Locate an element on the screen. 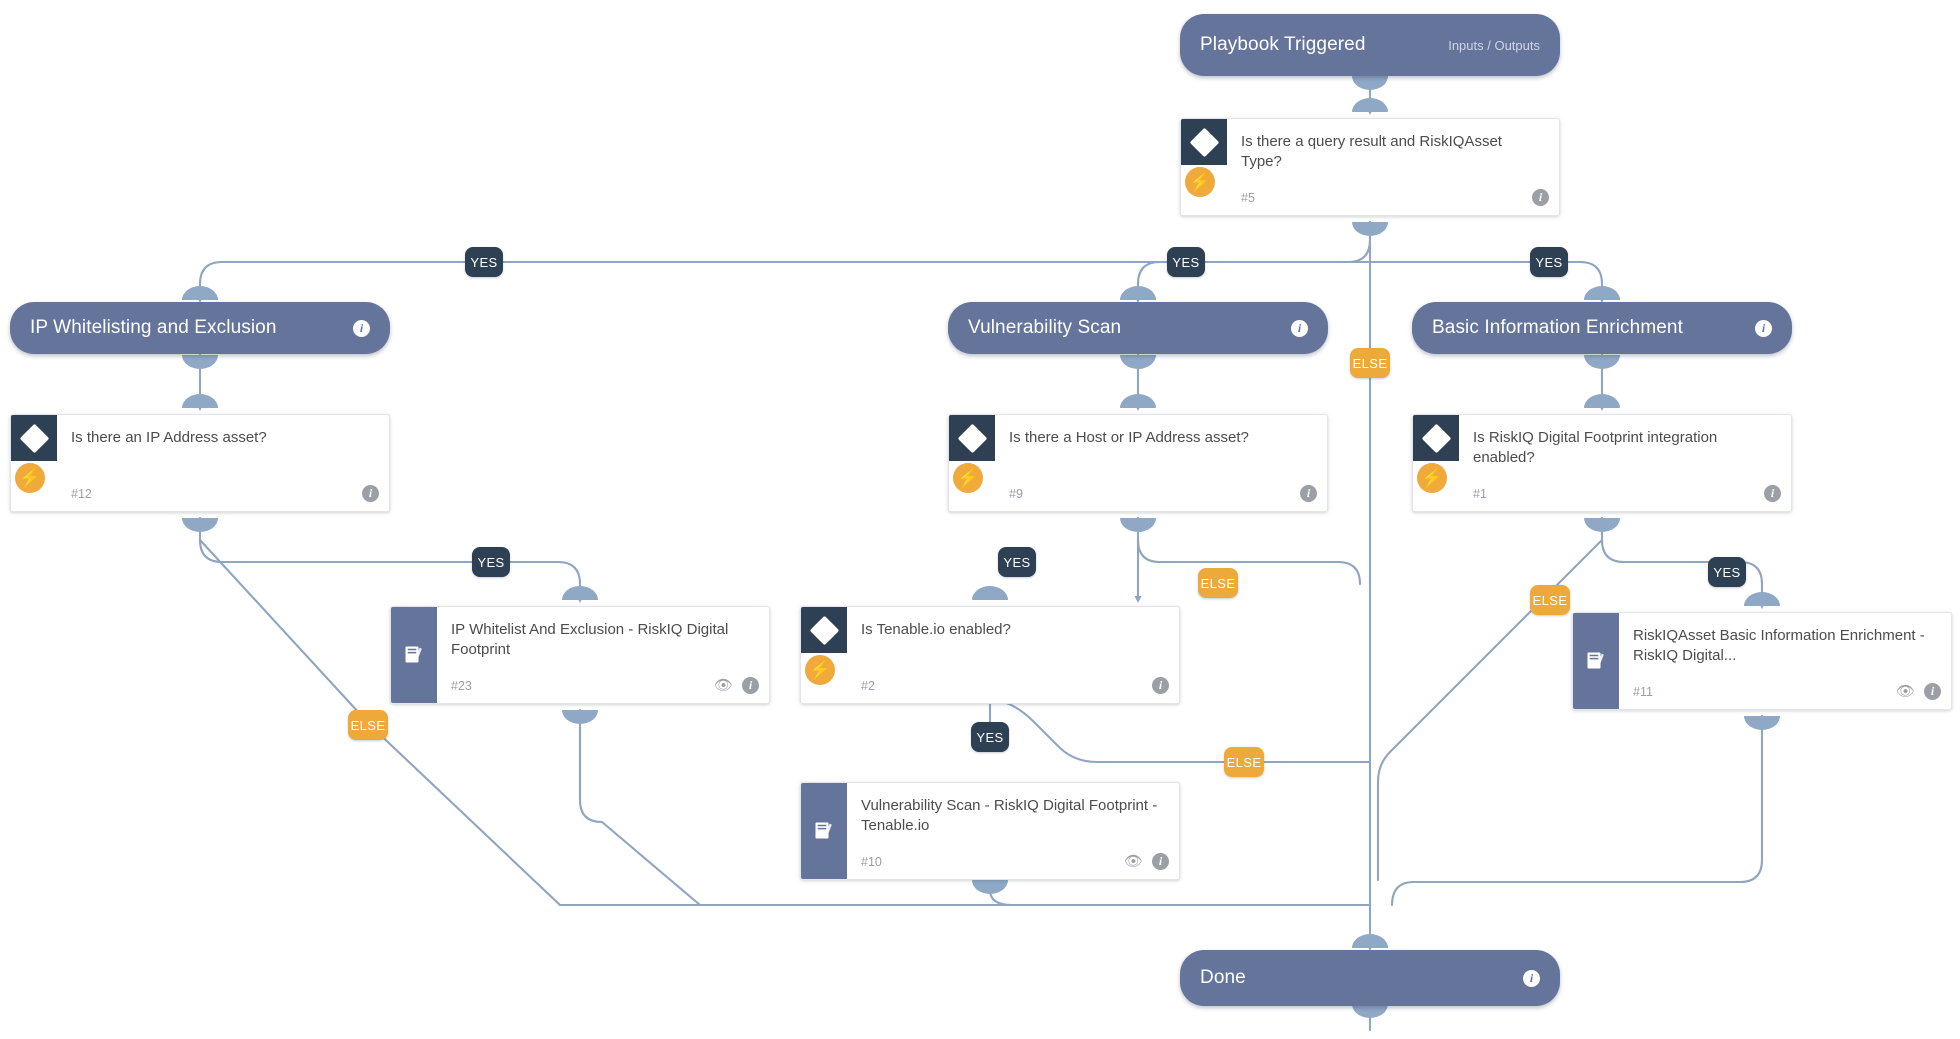 The image size is (1960, 1039). edge-label-yes-12: YES is located at coordinates (491, 562).